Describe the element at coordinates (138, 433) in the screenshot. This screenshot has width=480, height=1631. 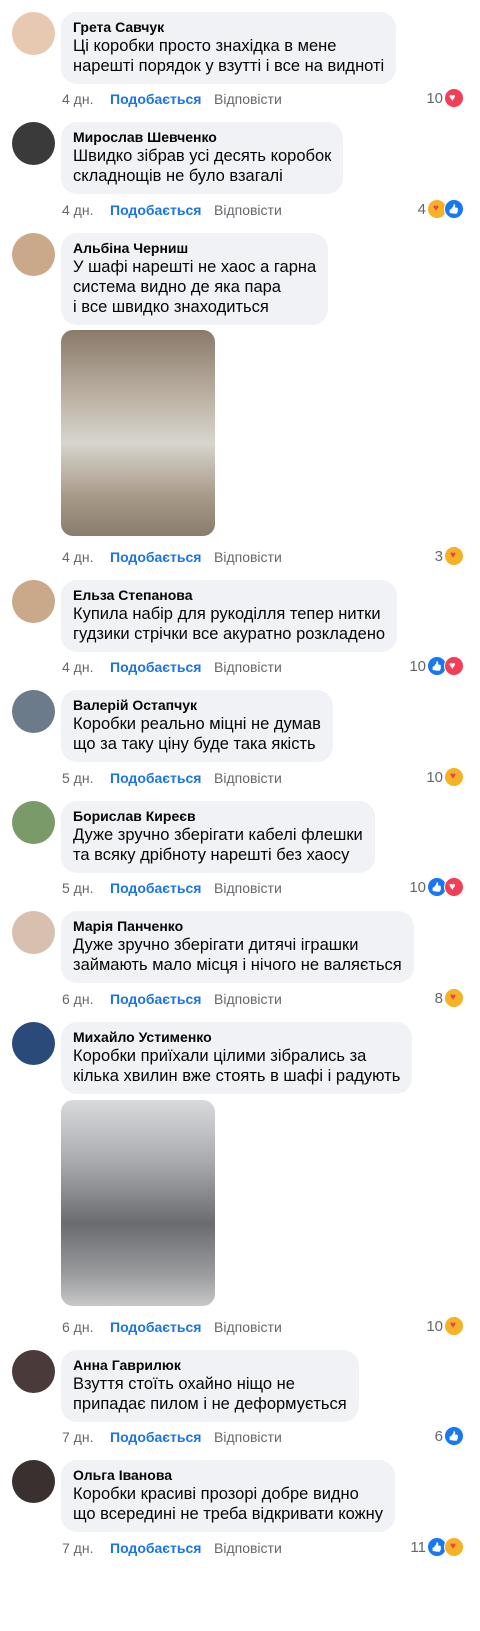
I see `boxes-in-room-photo` at that location.